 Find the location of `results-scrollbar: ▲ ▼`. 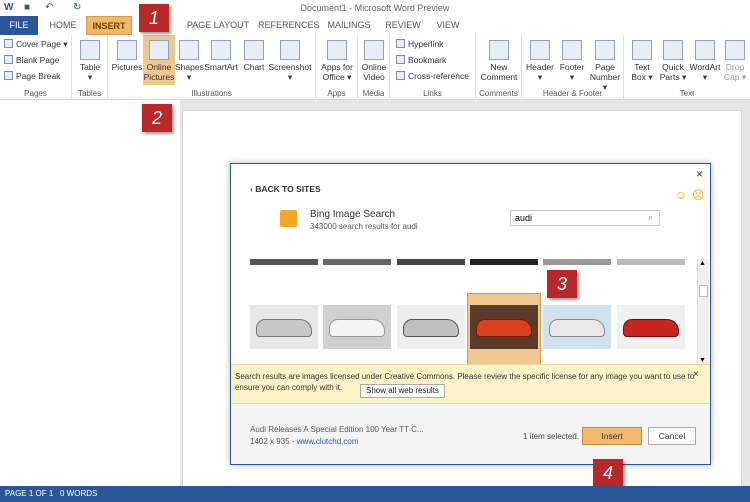

results-scrollbar: ▲ ▼ is located at coordinates (703, 312).